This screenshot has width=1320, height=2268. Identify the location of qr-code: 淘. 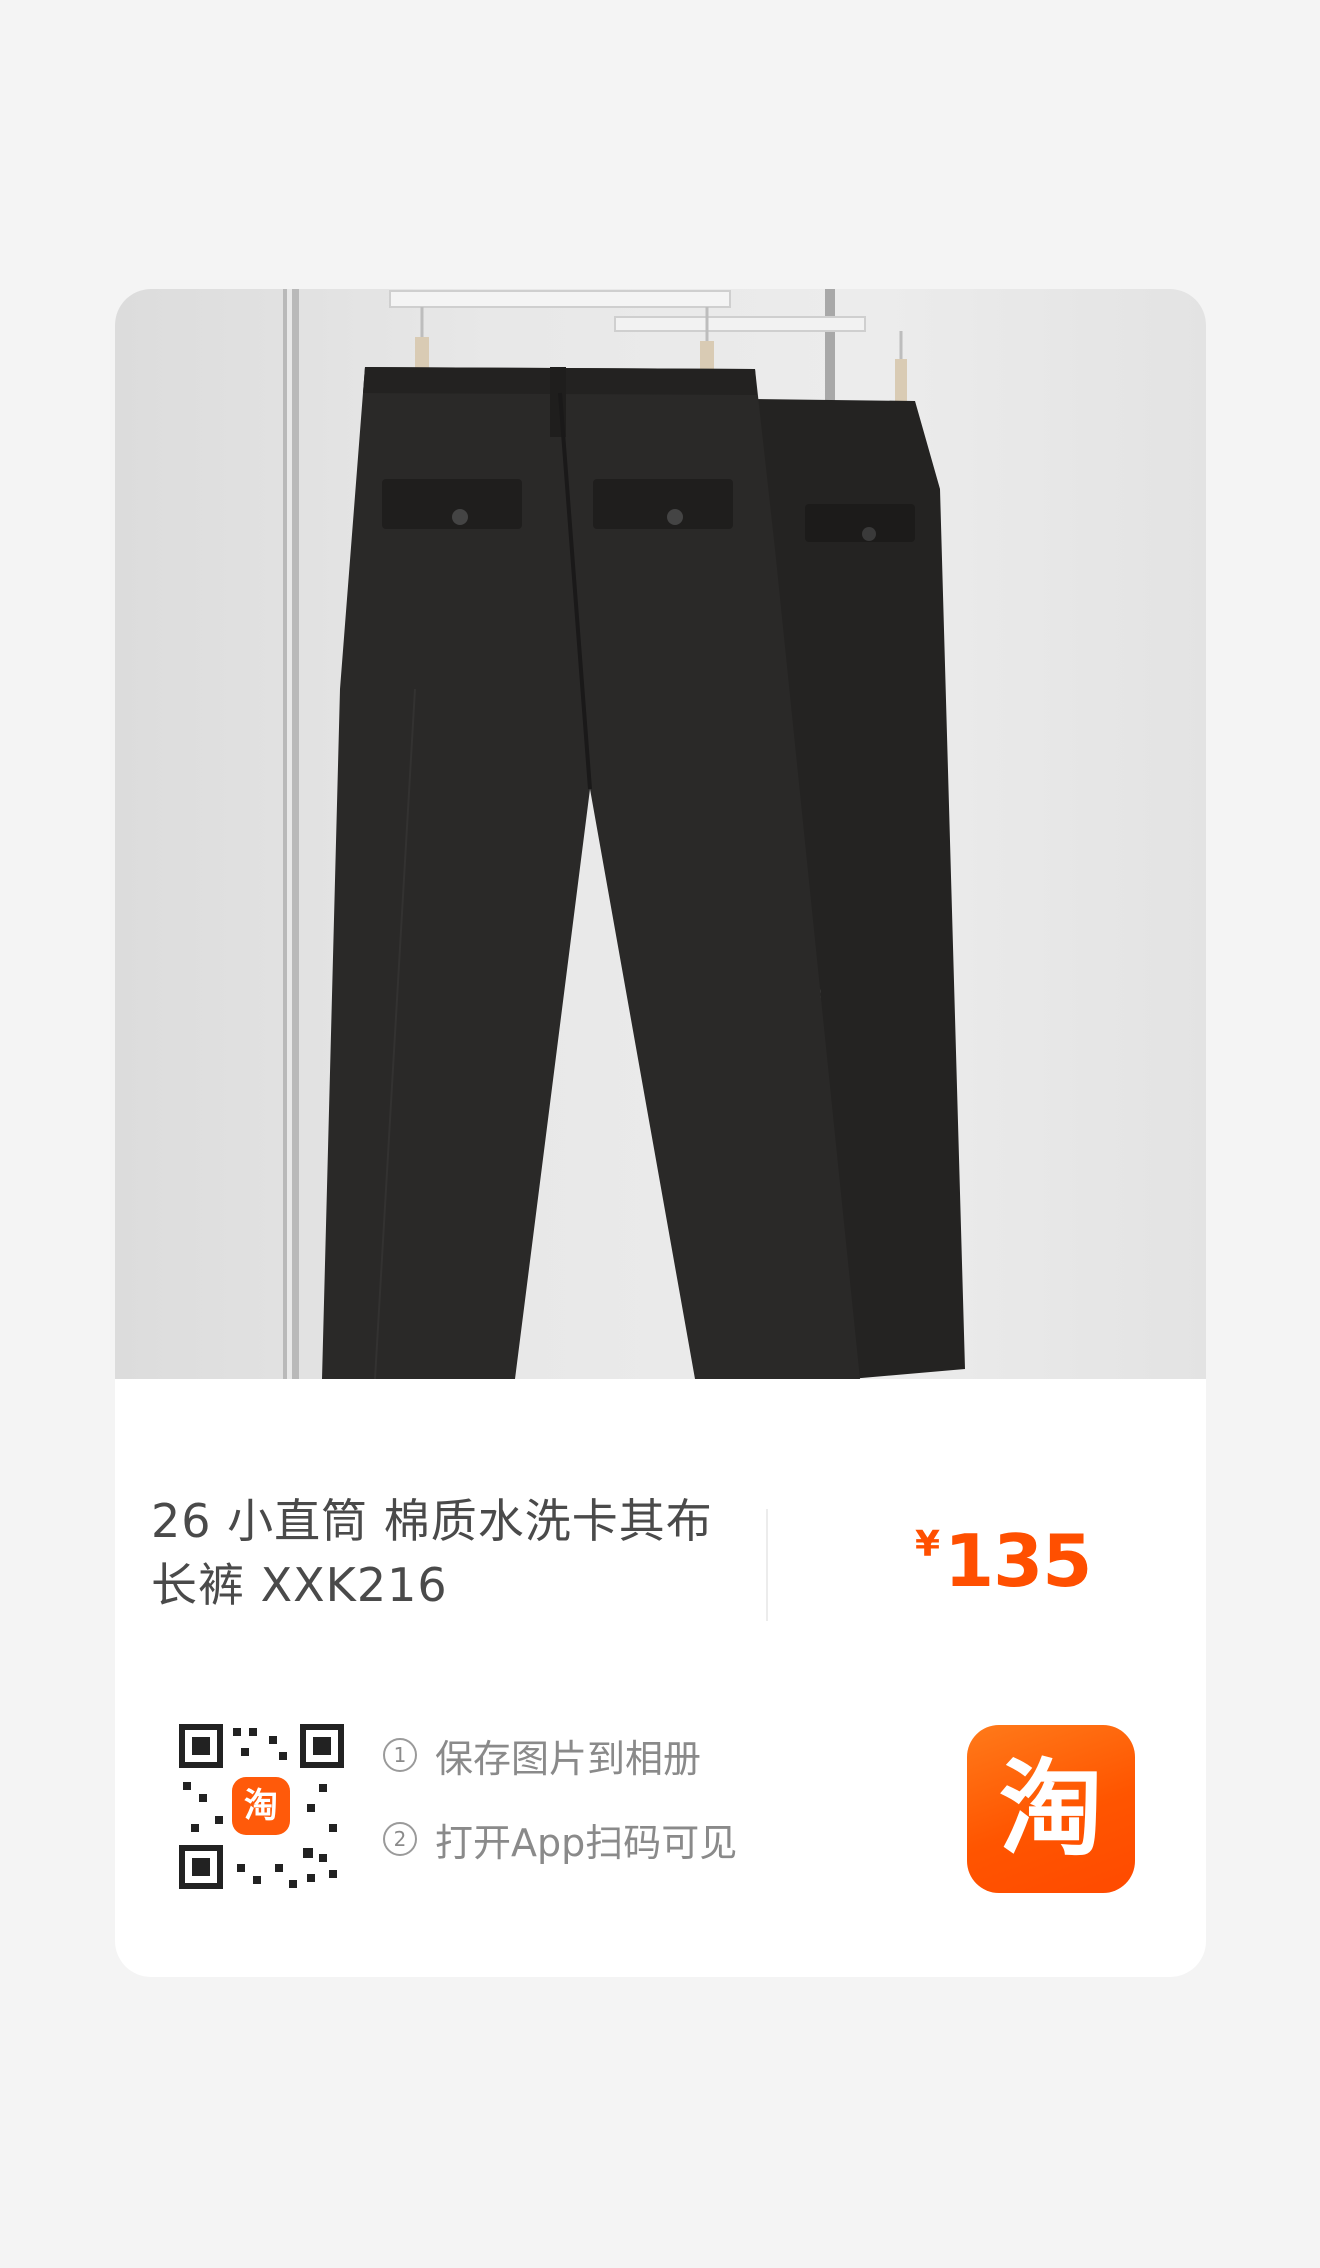
(261, 1806).